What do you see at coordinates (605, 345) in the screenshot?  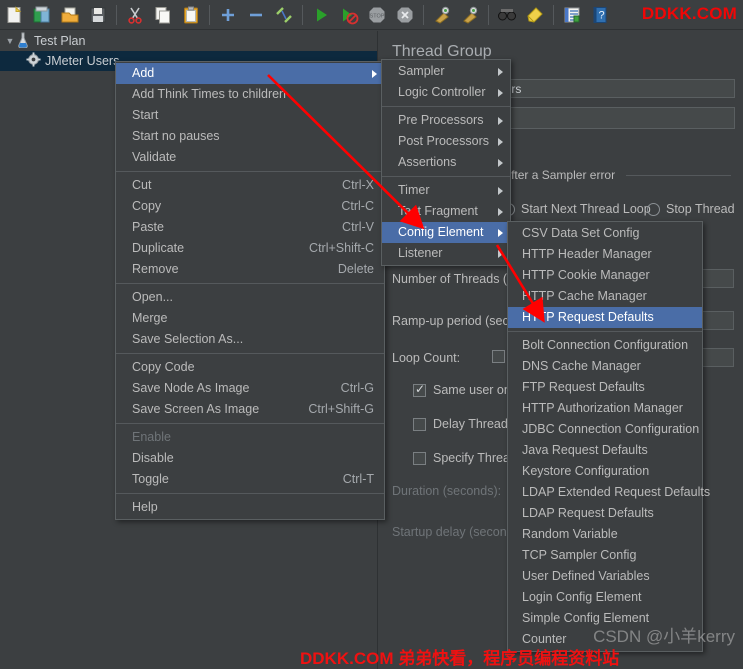 I see `config-item-bolt-connection-configuration: Bolt Connection Configuration` at bounding box center [605, 345].